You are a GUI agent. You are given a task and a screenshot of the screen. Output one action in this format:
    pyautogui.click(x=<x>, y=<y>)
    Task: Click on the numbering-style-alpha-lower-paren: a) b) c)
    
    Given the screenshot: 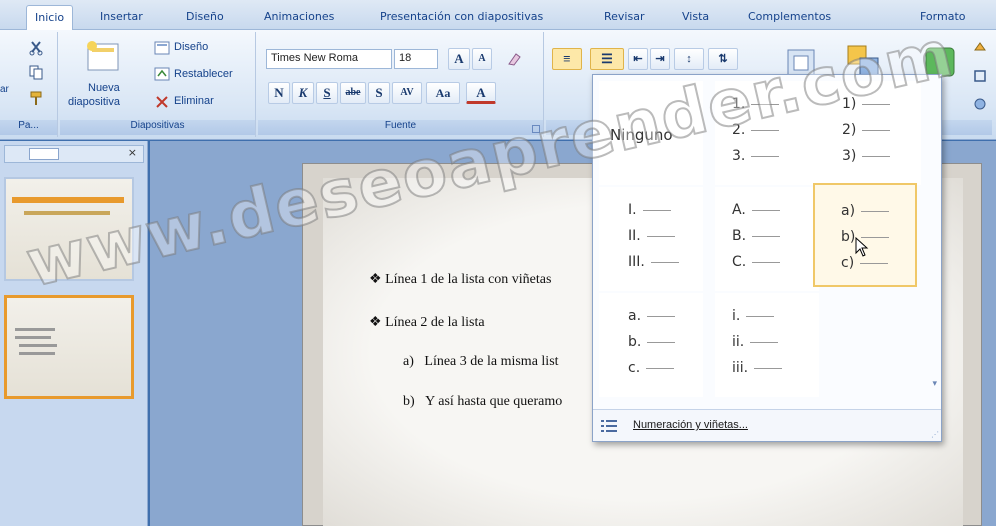 What is the action you would take?
    pyautogui.click(x=865, y=235)
    